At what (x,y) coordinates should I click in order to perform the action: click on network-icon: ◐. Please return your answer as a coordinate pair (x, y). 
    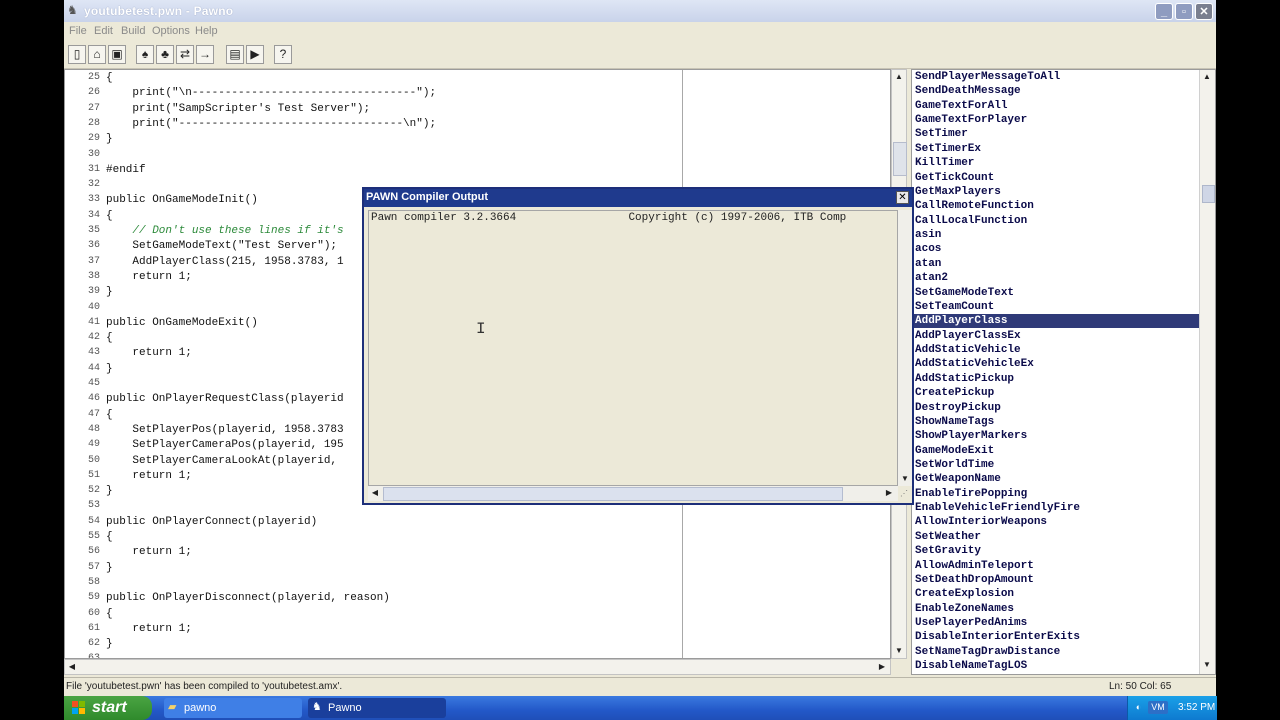
    Looking at the image, I should click on (1138, 707).